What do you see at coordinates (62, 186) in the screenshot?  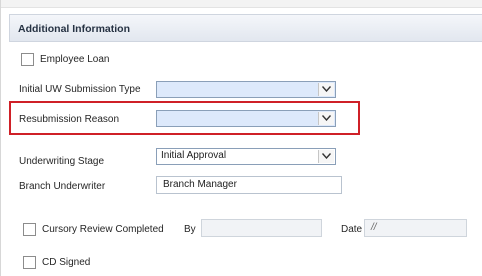 I see `branch-underwriter-label: Branch Underwriter` at bounding box center [62, 186].